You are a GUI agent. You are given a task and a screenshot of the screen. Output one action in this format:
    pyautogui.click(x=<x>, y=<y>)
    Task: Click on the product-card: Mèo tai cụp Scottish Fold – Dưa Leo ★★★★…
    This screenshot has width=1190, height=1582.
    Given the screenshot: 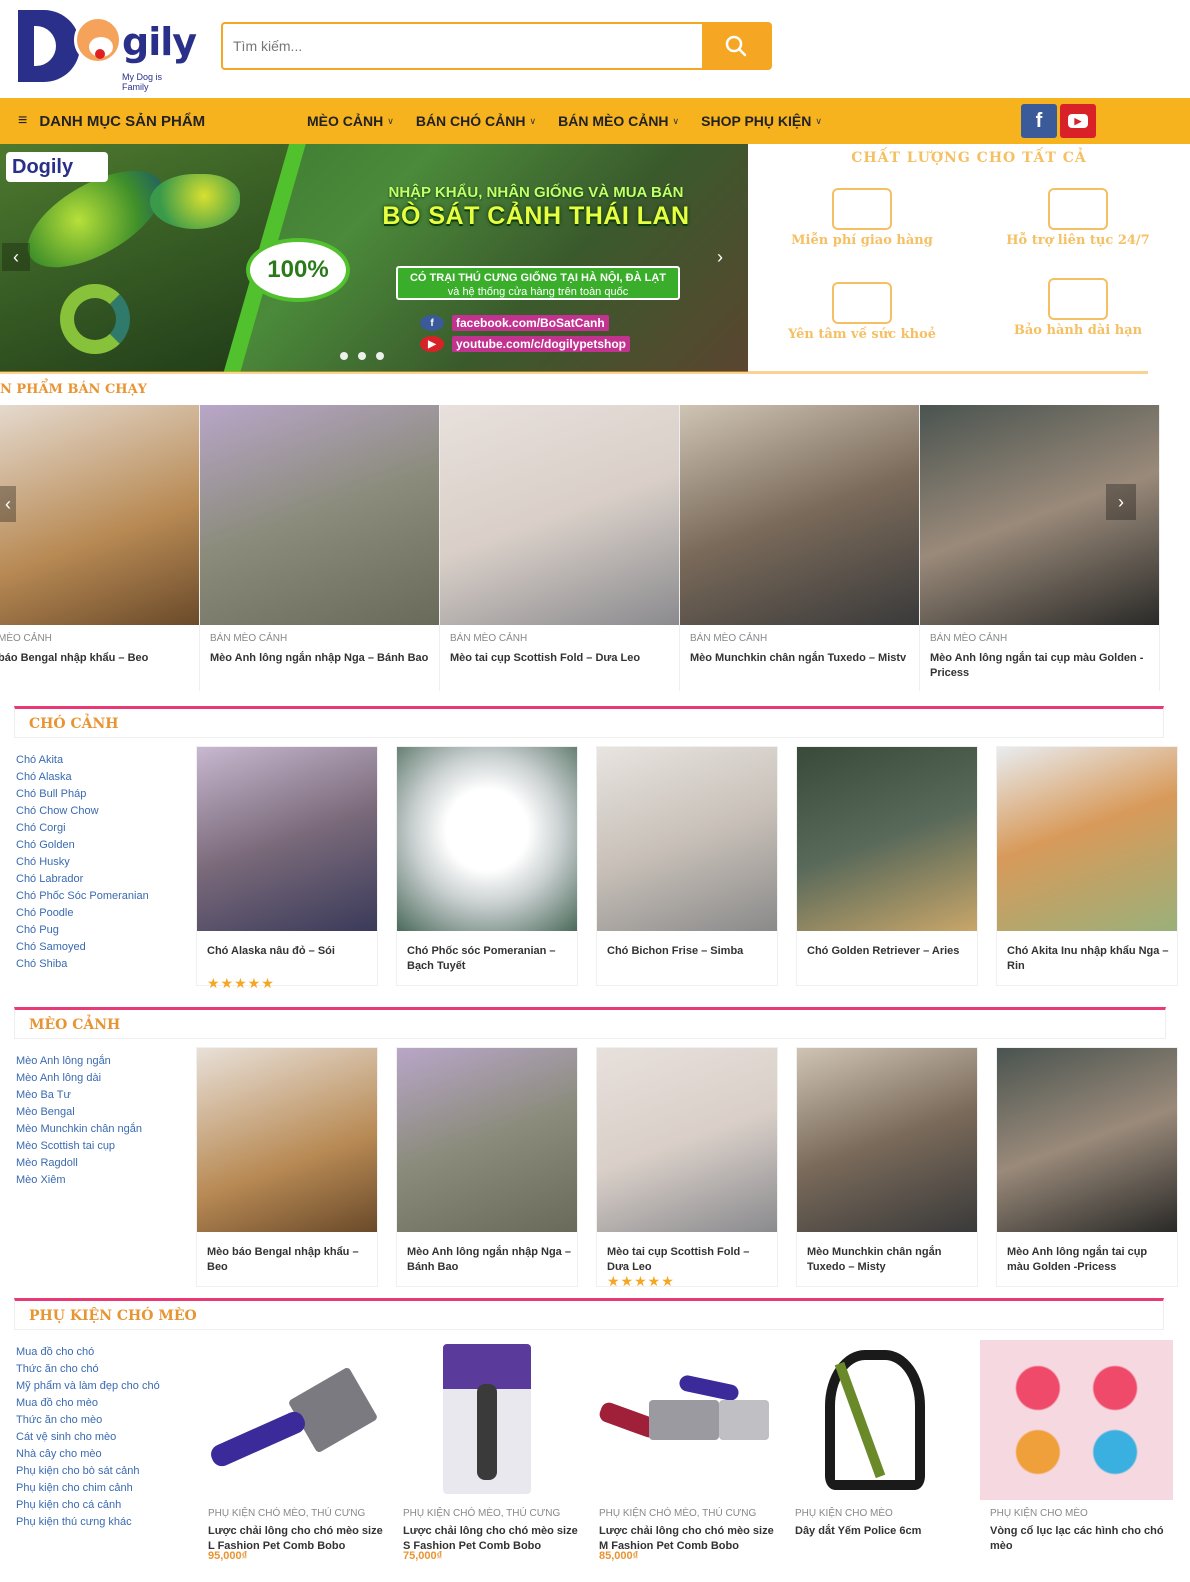 What is the action you would take?
    pyautogui.click(x=687, y=1168)
    